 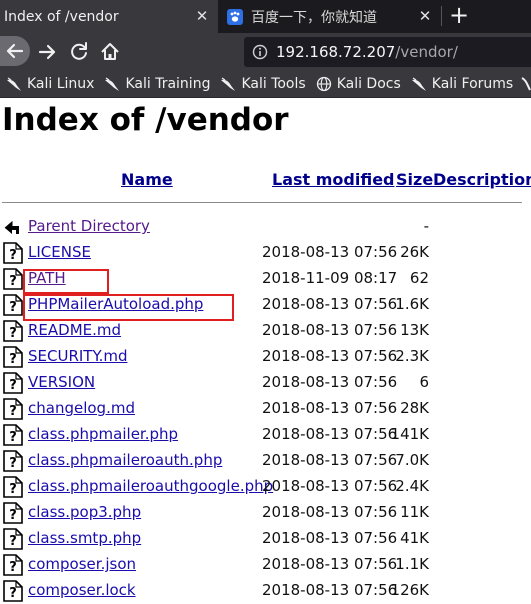 I want to click on file-link: class.phpmaileroauth.php, so click(x=125, y=460).